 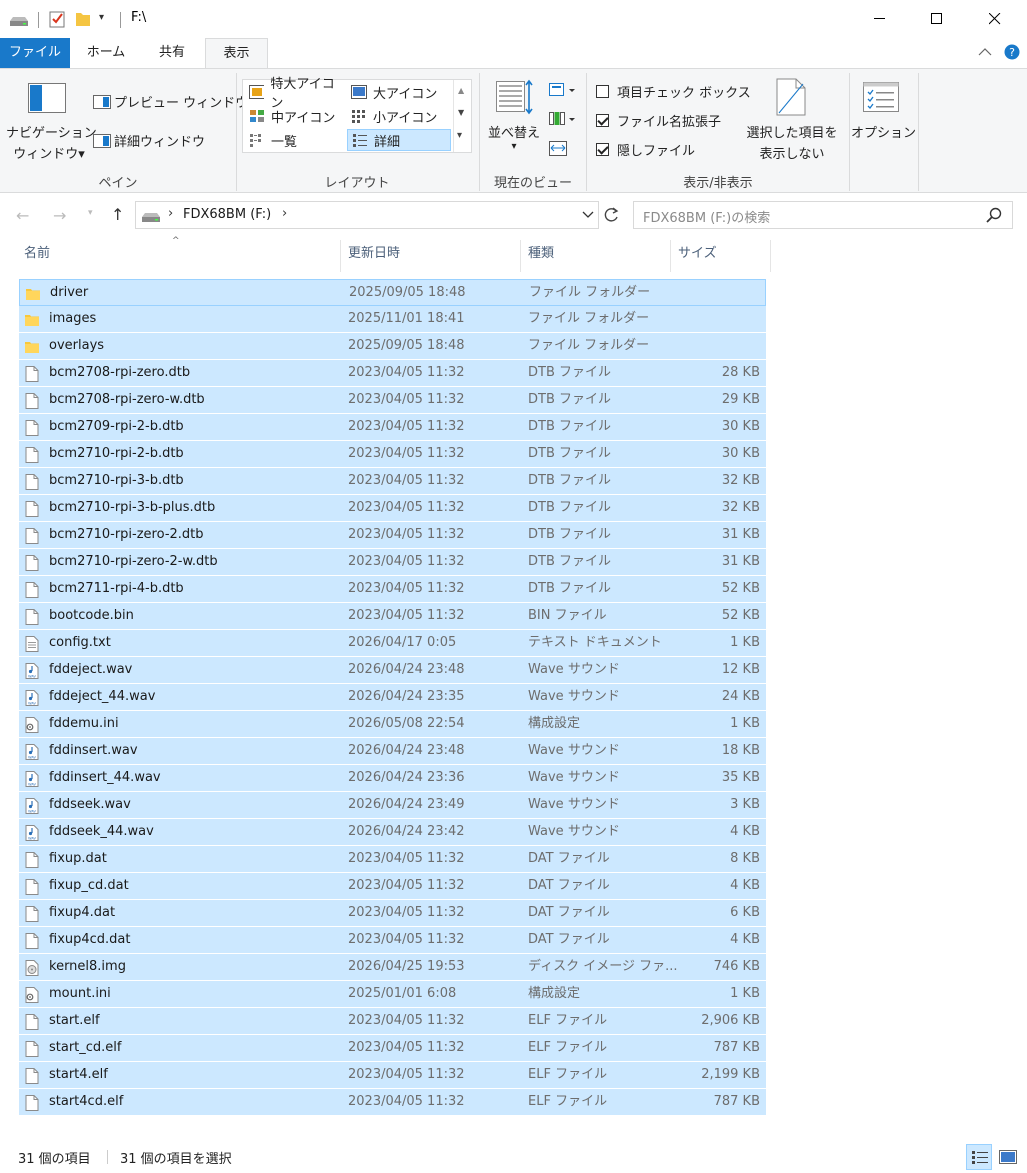 What do you see at coordinates (563, 121) in the screenshot?
I see `add-columns-button` at bounding box center [563, 121].